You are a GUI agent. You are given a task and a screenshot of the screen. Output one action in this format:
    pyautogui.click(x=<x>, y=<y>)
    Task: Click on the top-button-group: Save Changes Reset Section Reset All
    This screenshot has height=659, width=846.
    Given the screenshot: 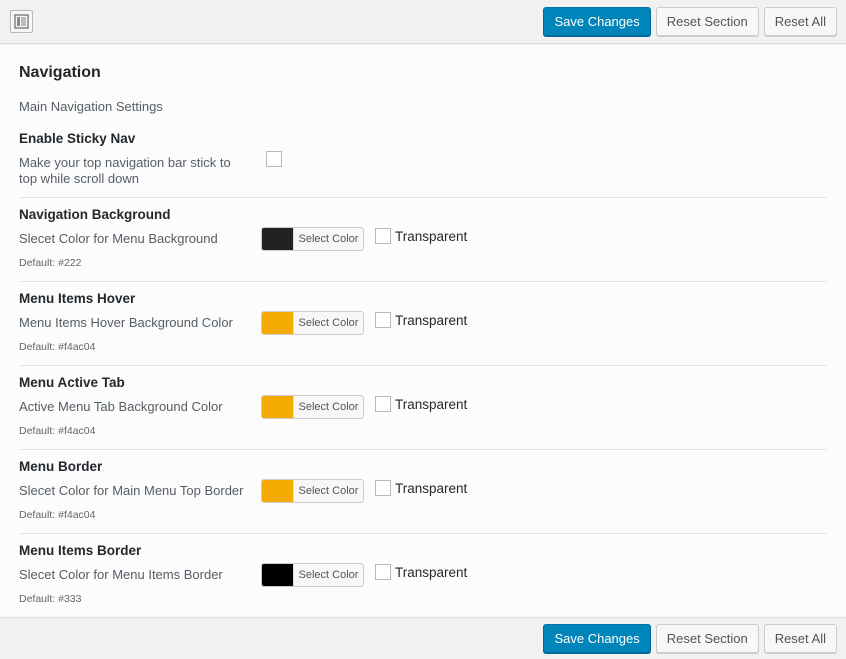 What is the action you would take?
    pyautogui.click(x=690, y=21)
    